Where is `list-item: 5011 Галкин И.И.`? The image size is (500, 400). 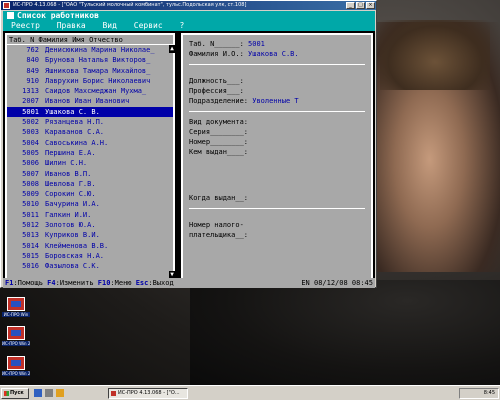 list-item: 5011 Галкин И.И. is located at coordinates (90, 215).